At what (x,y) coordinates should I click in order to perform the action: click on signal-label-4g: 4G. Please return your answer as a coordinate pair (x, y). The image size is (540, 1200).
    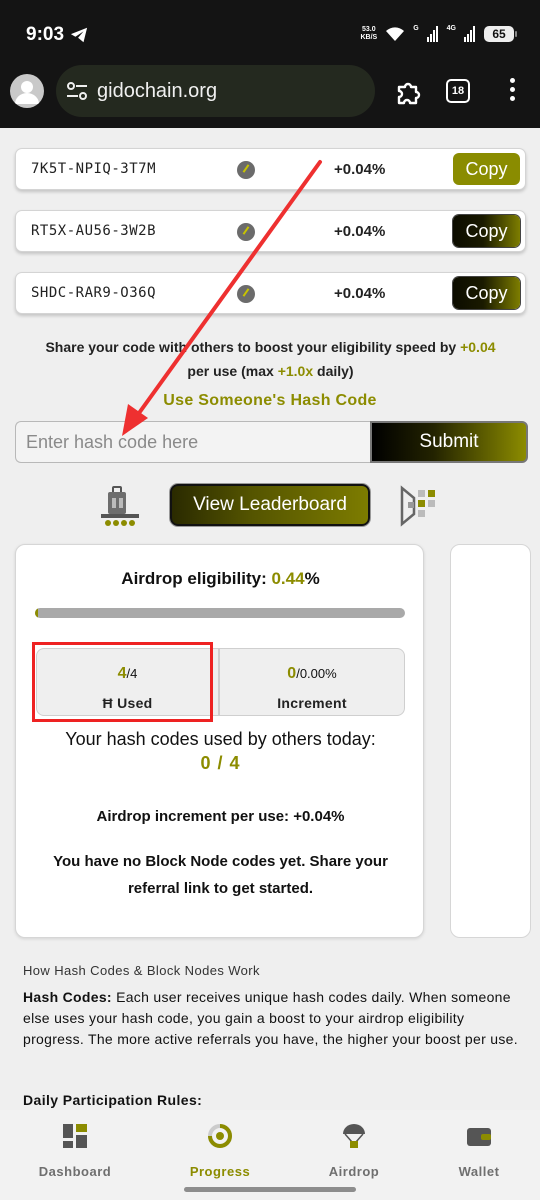
    Looking at the image, I should click on (451, 28).